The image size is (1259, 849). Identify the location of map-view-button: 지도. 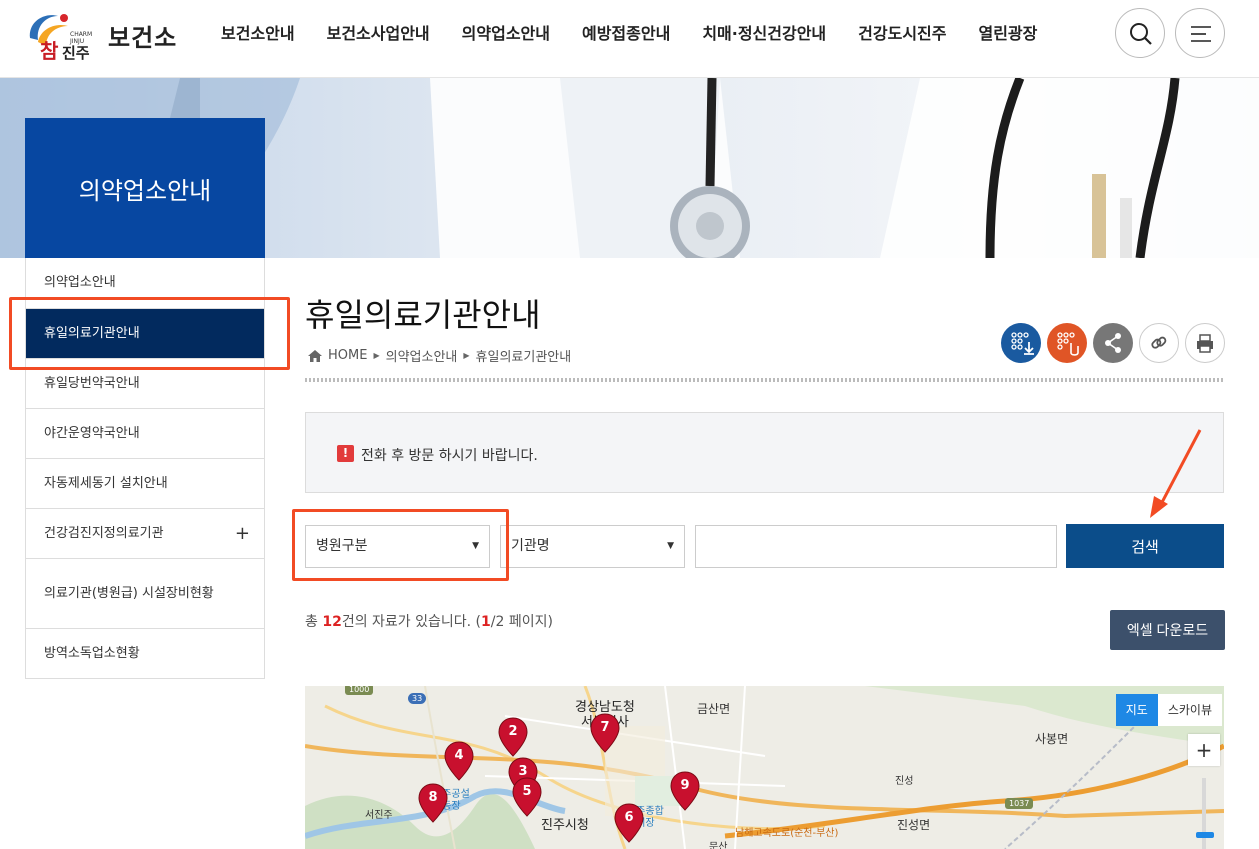
(1136, 710).